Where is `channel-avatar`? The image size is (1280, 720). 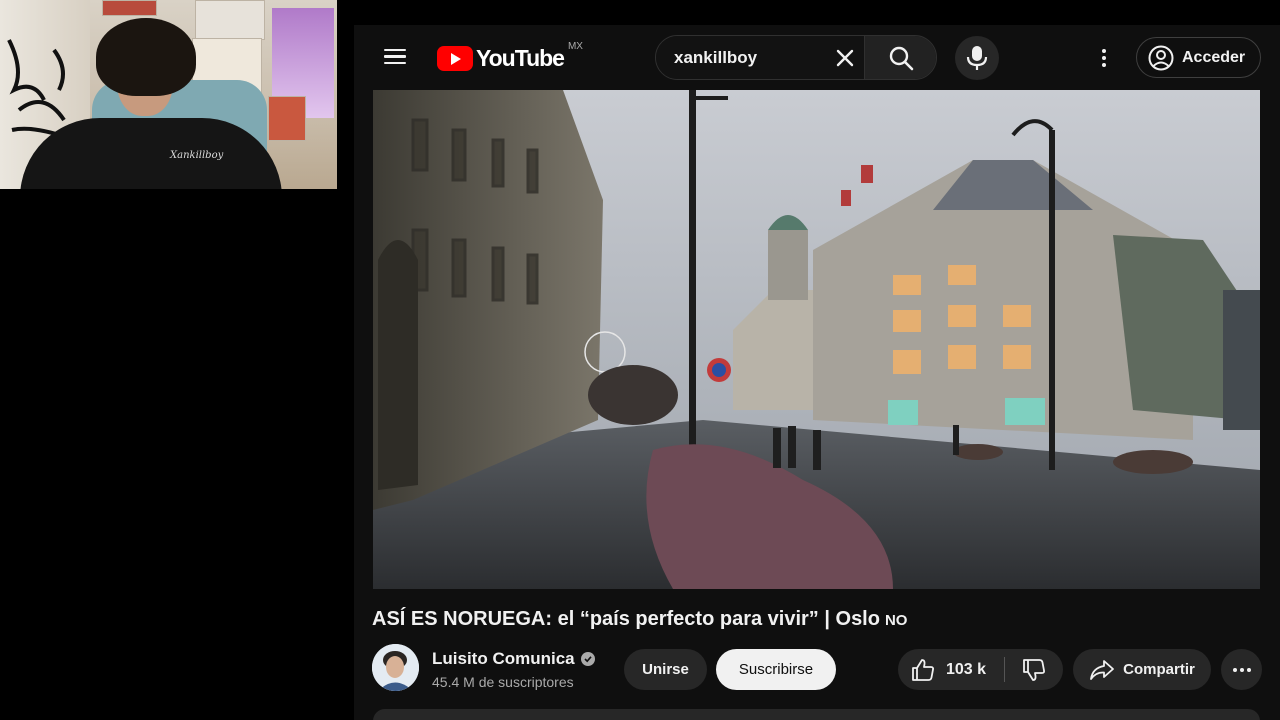
channel-avatar is located at coordinates (395, 667).